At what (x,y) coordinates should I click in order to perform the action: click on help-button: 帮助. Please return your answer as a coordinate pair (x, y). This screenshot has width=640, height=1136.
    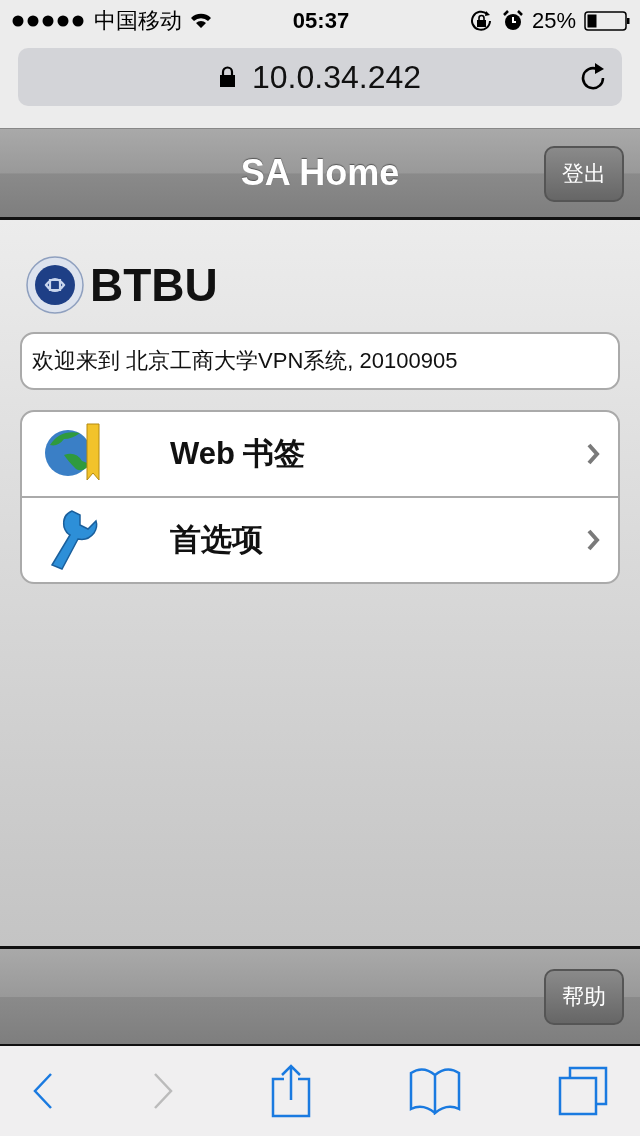
    Looking at the image, I should click on (584, 996).